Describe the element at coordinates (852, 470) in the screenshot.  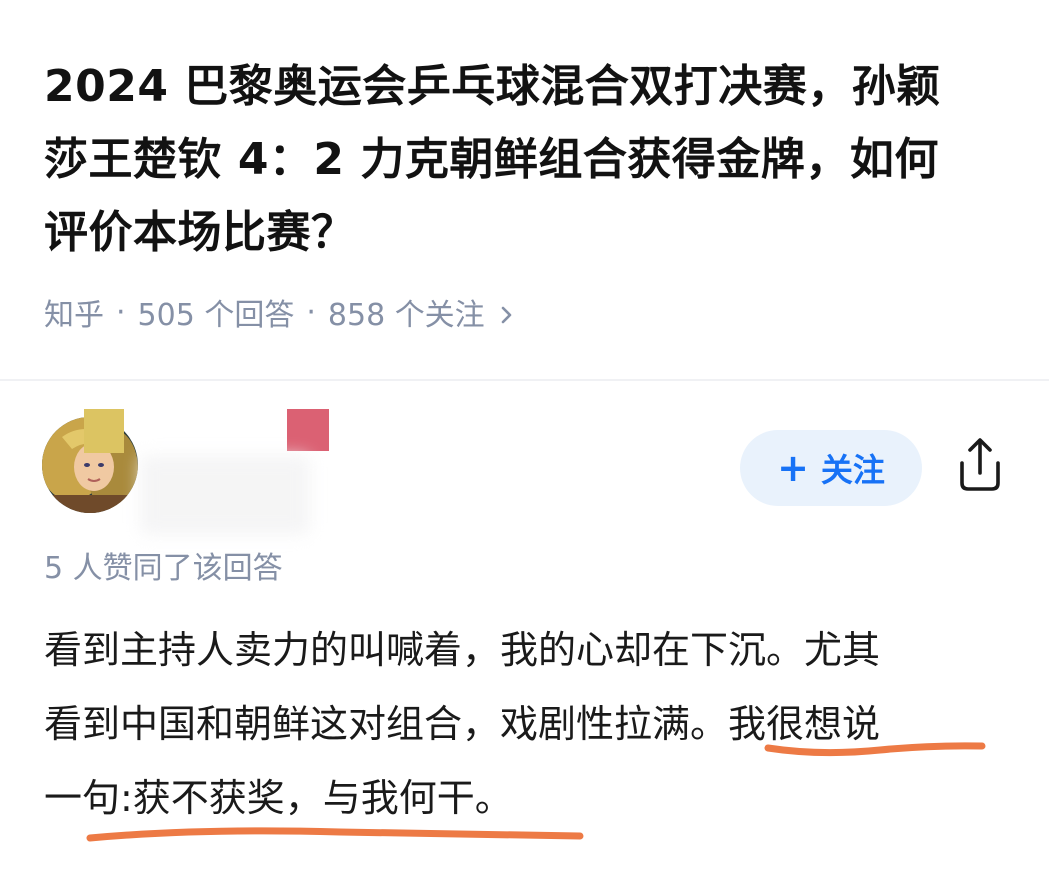
I see `follow-button-label: 关注` at that location.